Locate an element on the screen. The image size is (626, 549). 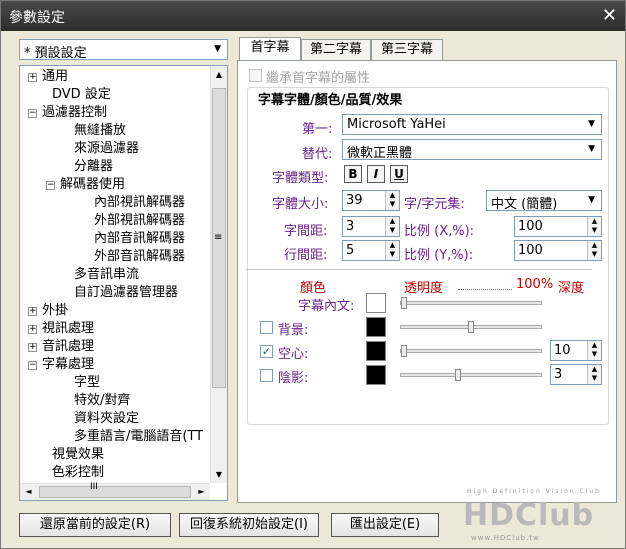
tree-vertical-scrollbar: ▲ ≡ ▼ is located at coordinates (218, 274).